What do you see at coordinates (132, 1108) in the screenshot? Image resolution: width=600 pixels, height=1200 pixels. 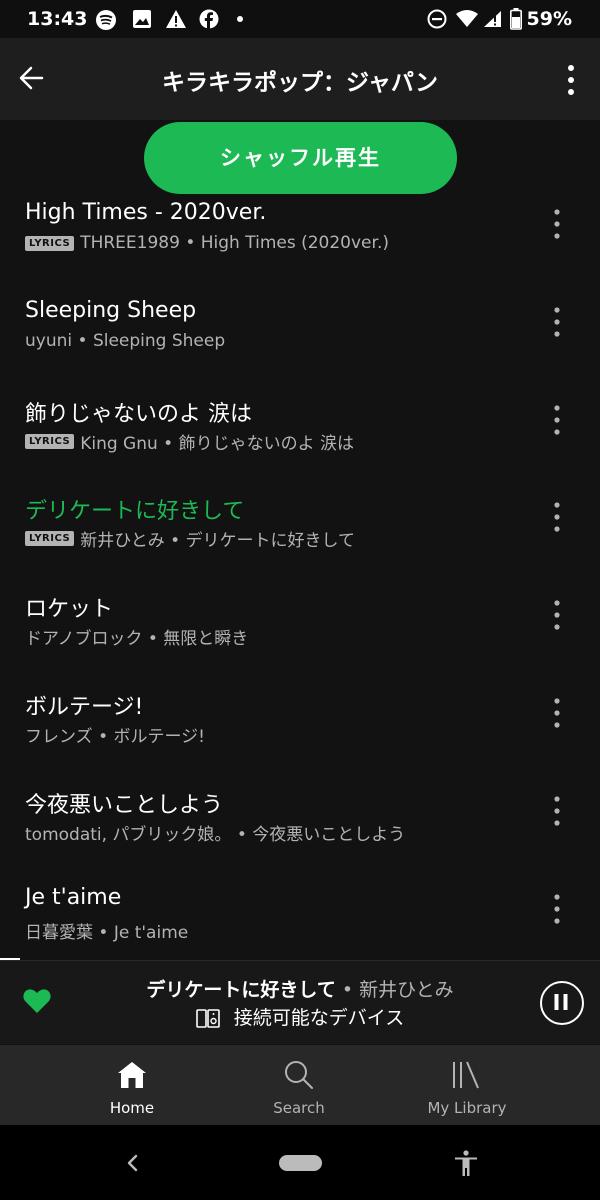 I see `nav-home-label: Home` at bounding box center [132, 1108].